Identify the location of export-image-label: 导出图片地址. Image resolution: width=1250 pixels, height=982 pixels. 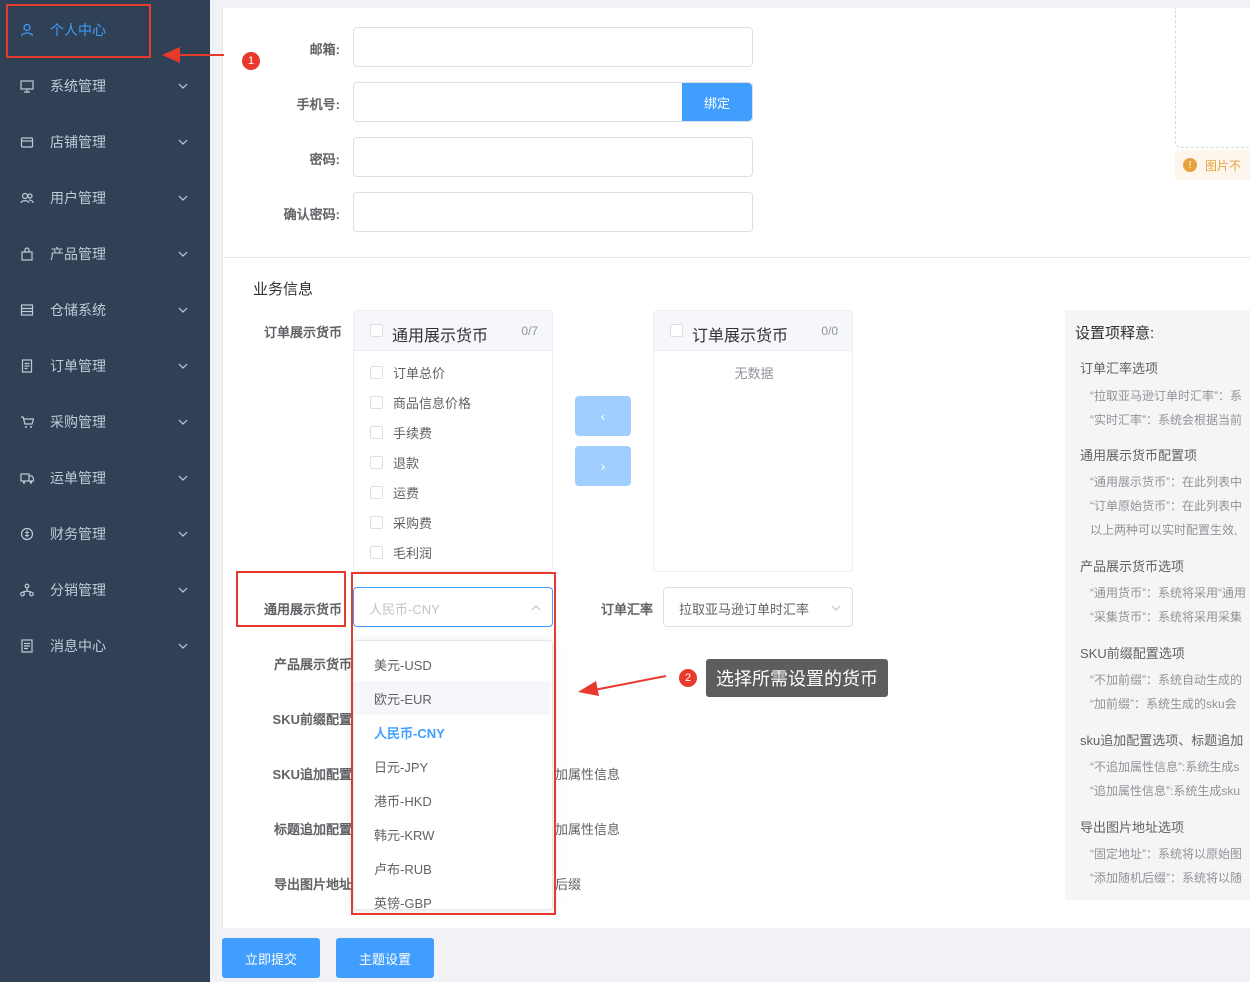
(312, 884).